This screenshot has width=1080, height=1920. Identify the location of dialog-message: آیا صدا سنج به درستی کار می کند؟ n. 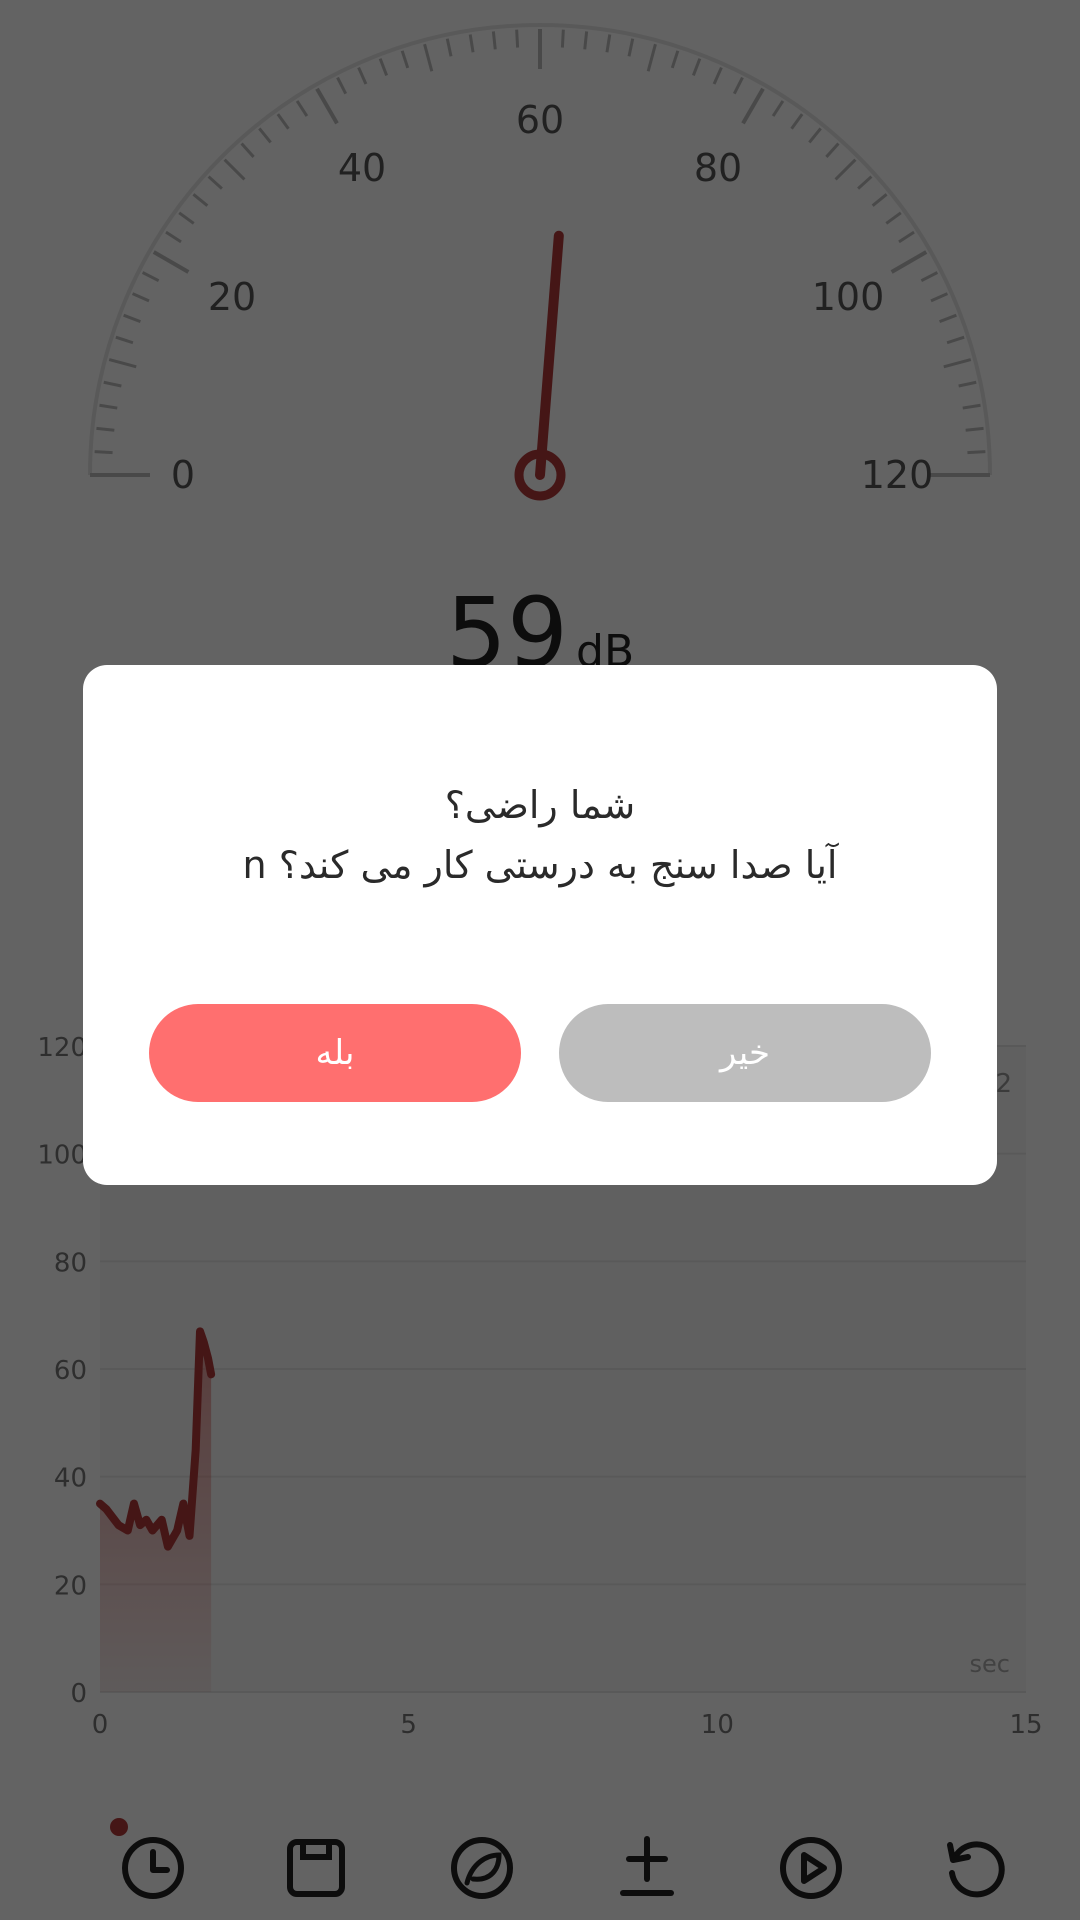
(540, 865).